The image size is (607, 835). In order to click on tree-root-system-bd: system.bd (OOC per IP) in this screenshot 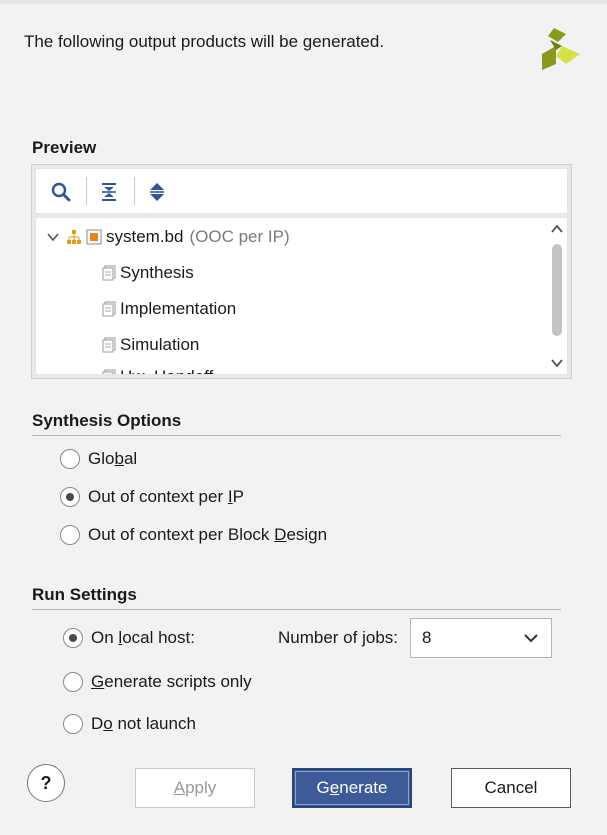, I will do `click(168, 237)`.